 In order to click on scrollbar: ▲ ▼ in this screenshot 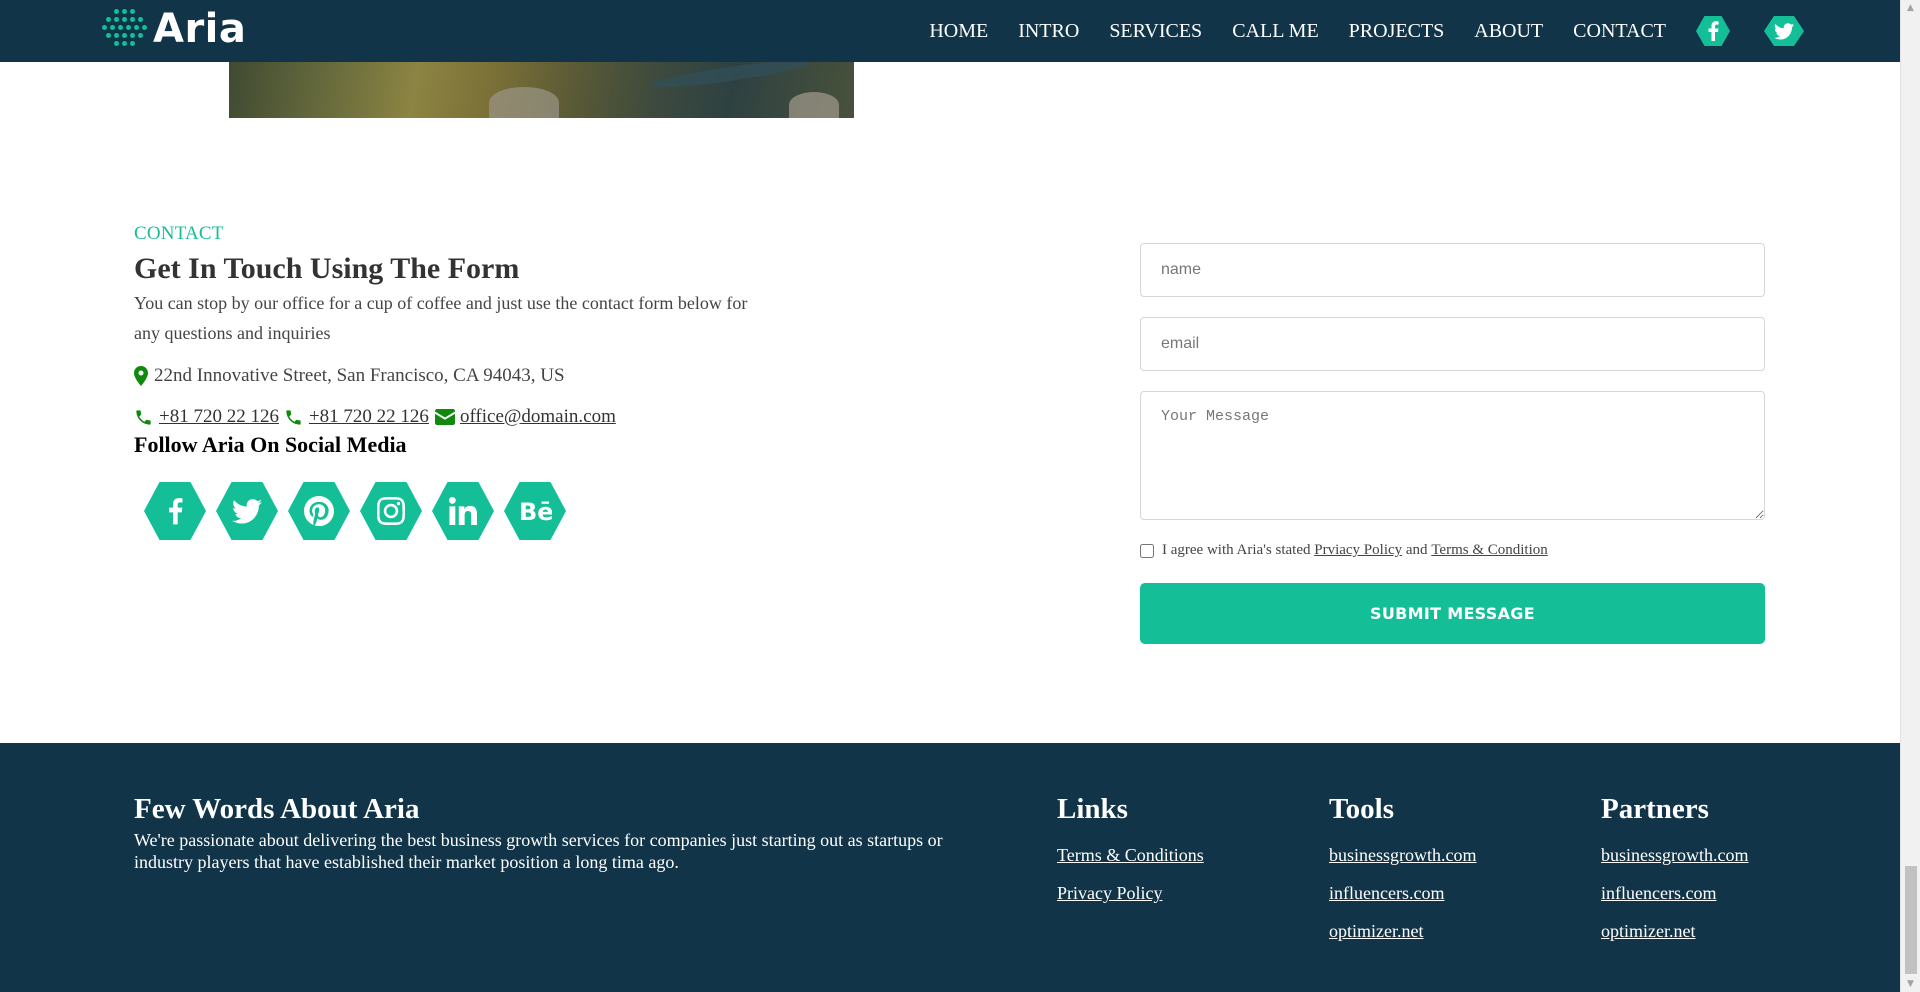, I will do `click(1910, 496)`.